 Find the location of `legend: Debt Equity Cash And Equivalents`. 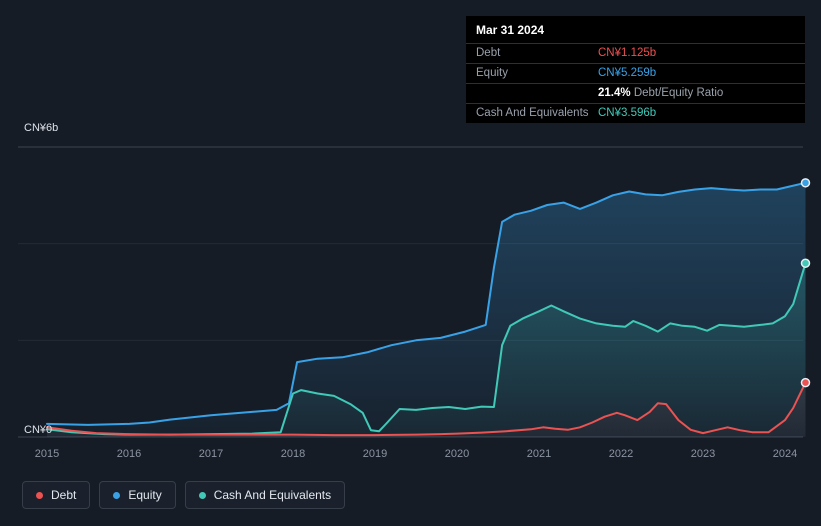

legend: Debt Equity Cash And Equivalents is located at coordinates (184, 495).